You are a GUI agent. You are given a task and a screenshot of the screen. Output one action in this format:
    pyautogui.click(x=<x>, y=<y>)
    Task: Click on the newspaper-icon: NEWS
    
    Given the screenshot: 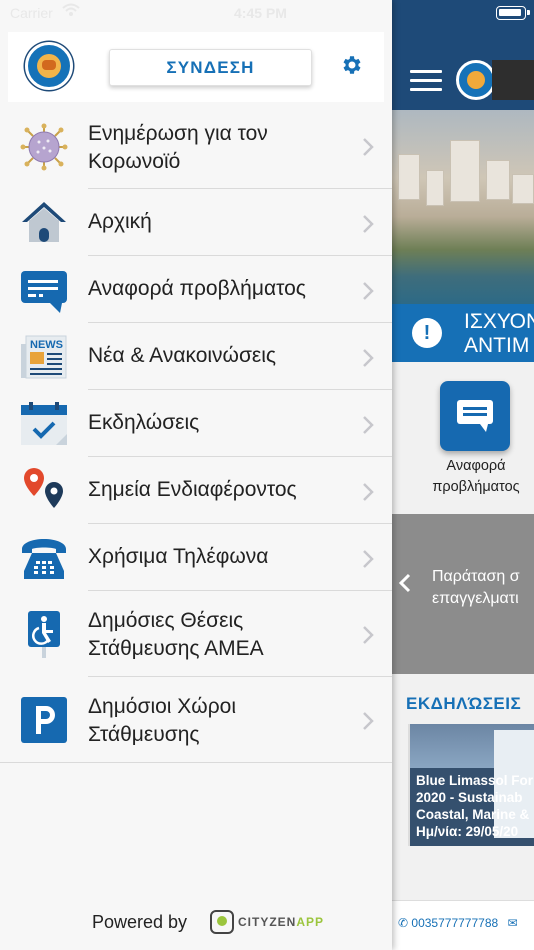 What is the action you would take?
    pyautogui.click(x=44, y=357)
    